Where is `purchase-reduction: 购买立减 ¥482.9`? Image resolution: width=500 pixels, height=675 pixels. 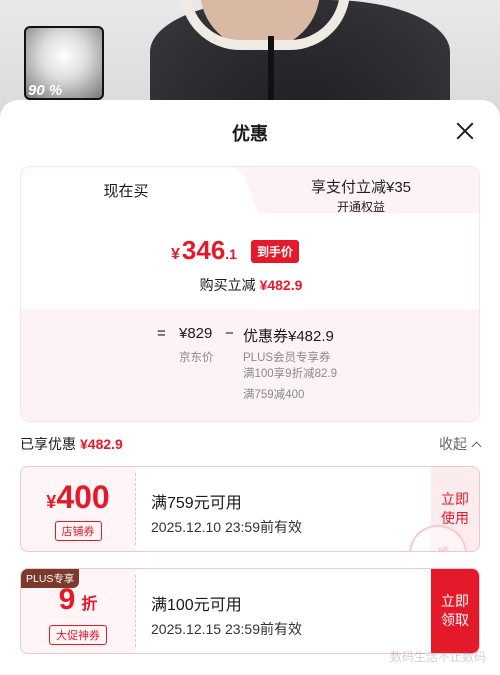
purchase-reduction: 购买立减 ¥482.9 is located at coordinates (250, 285).